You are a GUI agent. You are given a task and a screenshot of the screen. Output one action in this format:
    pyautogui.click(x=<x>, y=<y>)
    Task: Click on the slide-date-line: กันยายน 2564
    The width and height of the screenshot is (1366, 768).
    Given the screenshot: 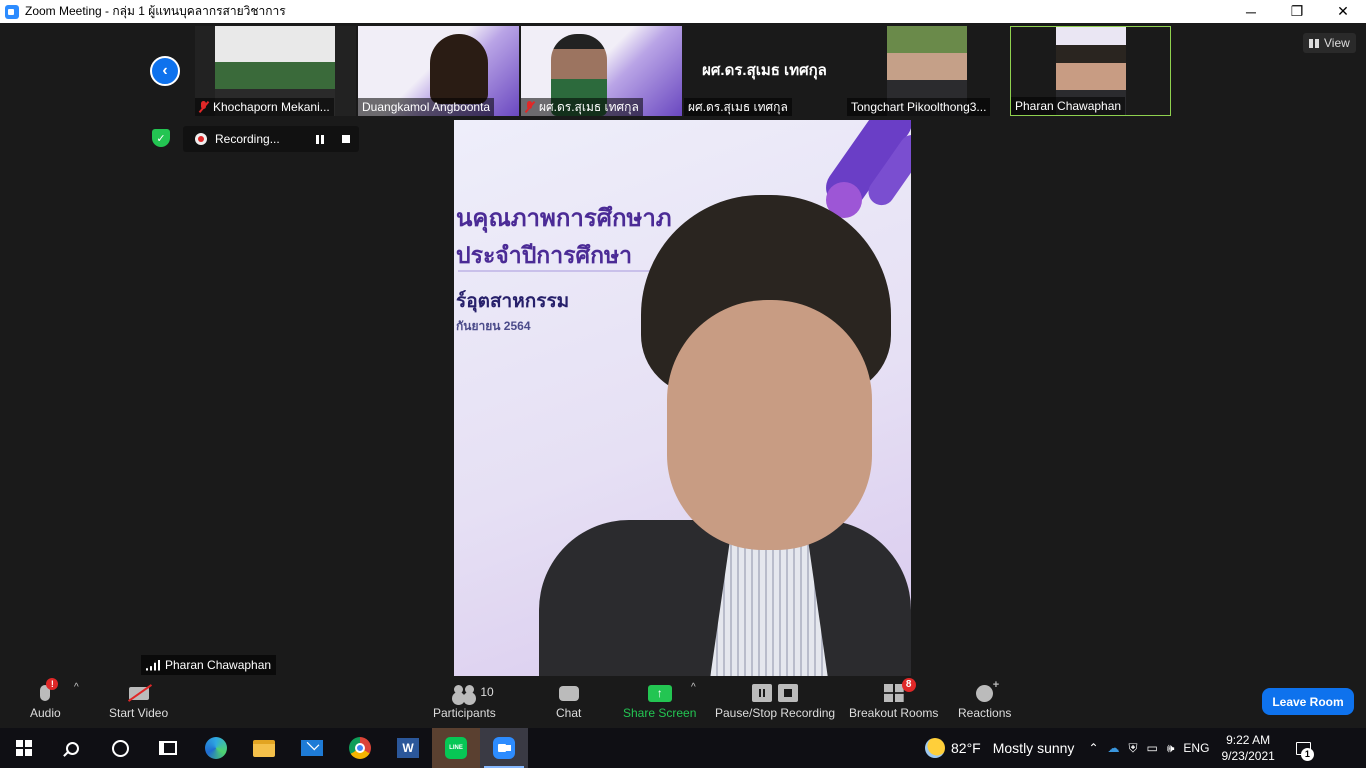 What is the action you would take?
    pyautogui.click(x=493, y=326)
    